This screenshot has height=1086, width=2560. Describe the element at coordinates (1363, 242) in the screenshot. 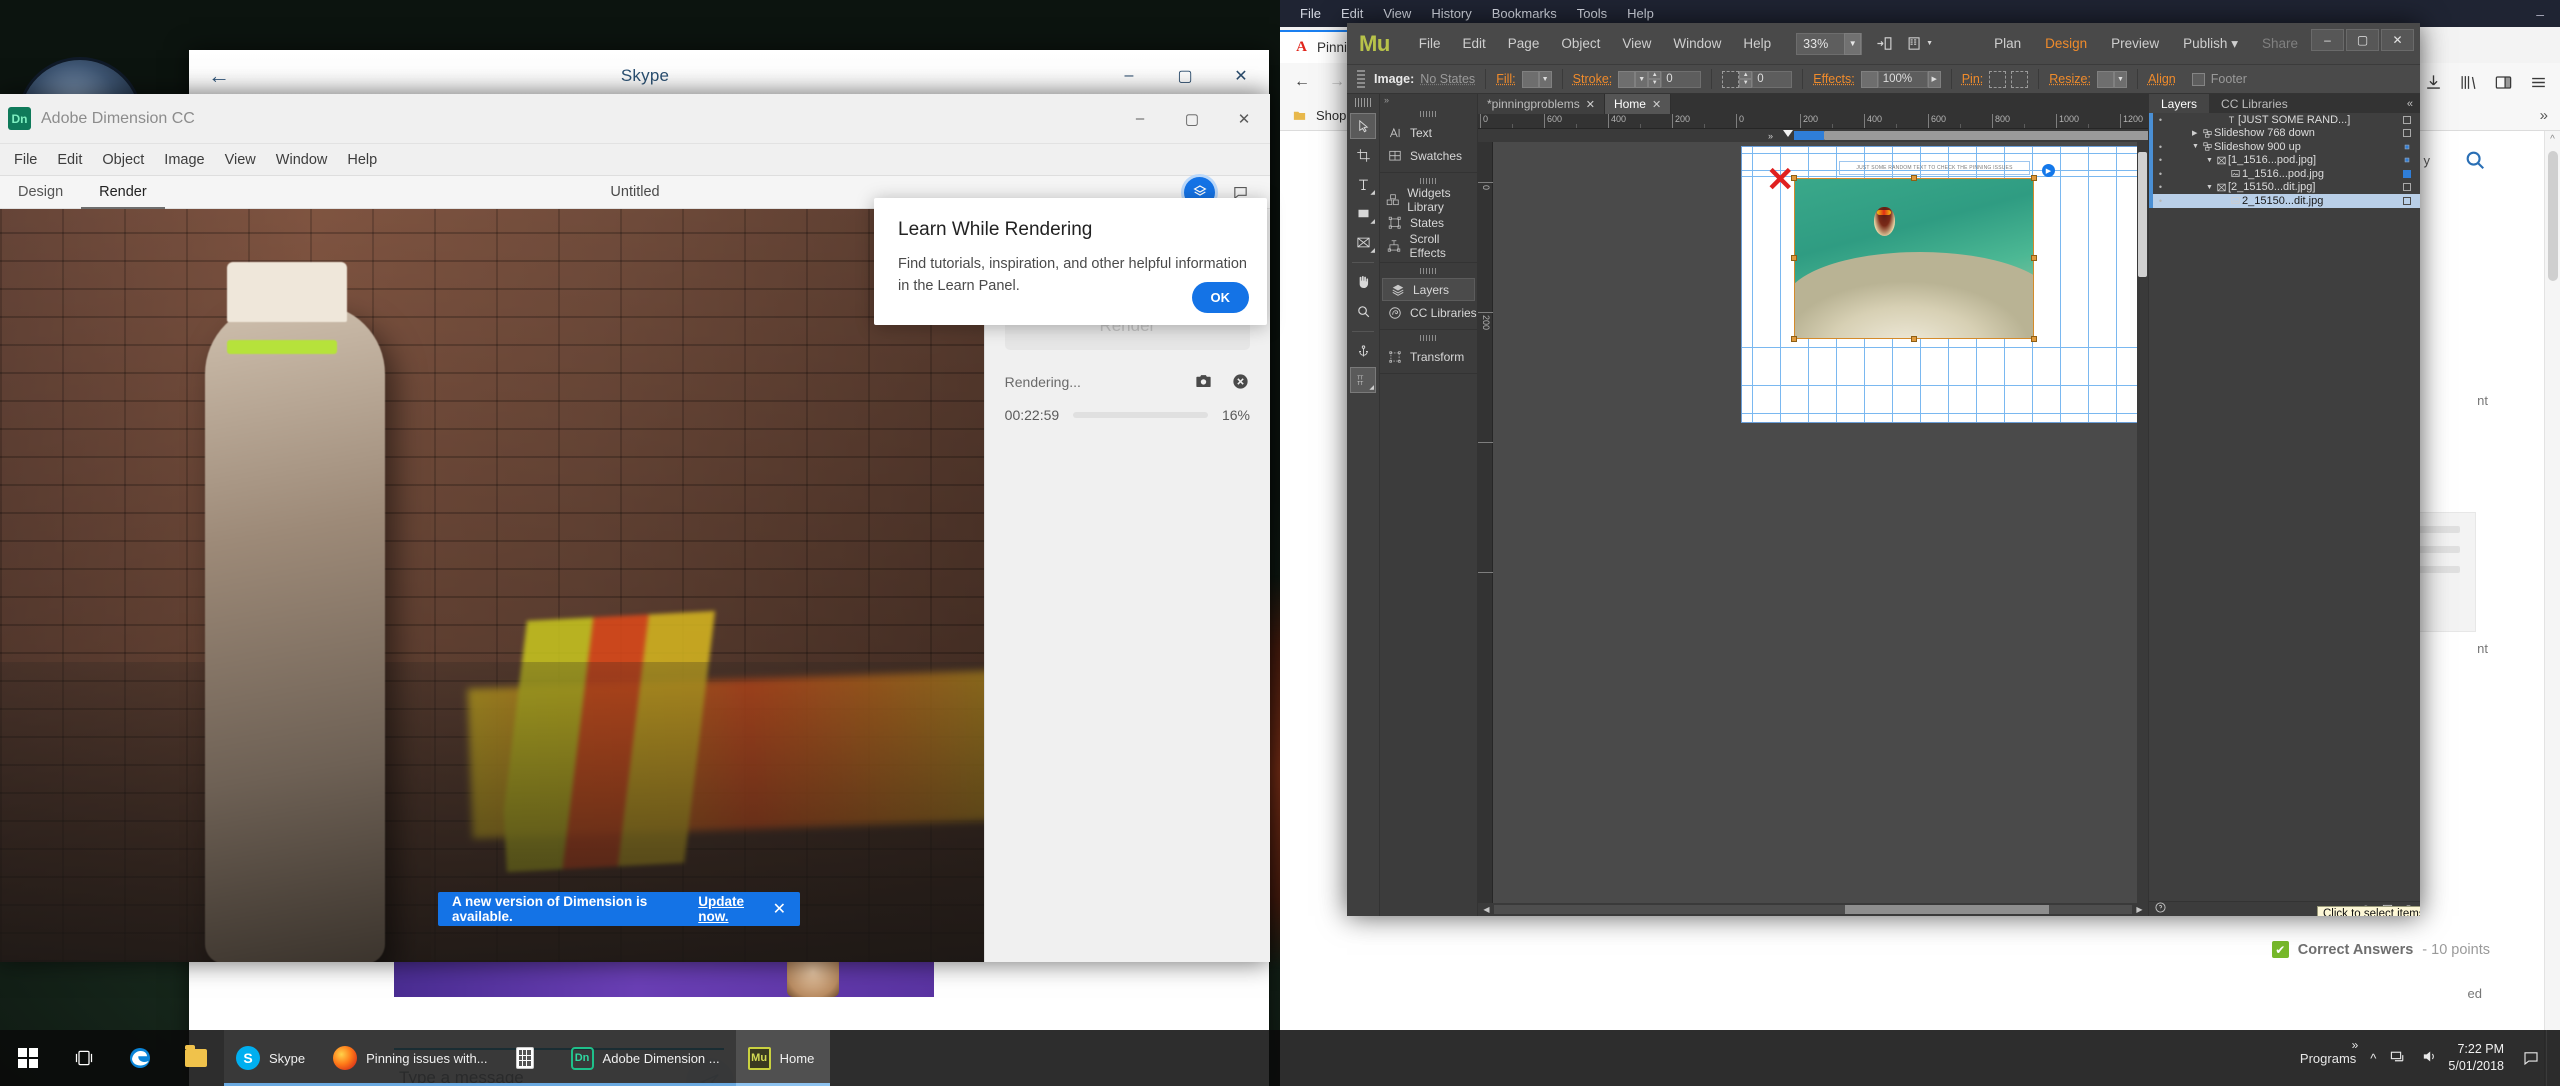

I see `image-frame-tool-icon: ◢` at that location.